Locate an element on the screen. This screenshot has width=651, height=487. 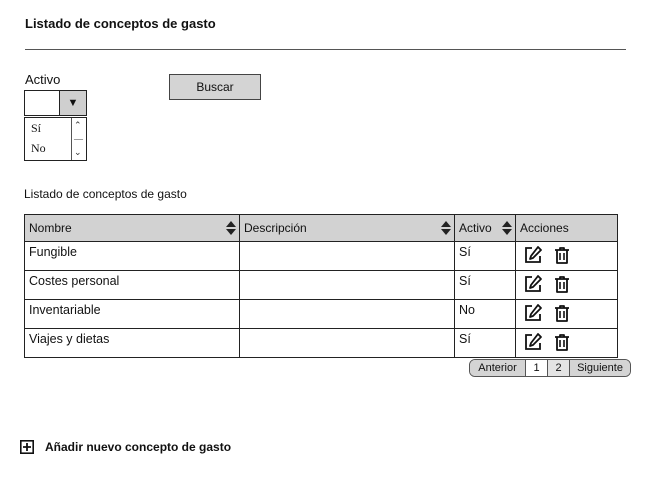
scroll-up-icon: ⌃ is located at coordinates (78, 125).